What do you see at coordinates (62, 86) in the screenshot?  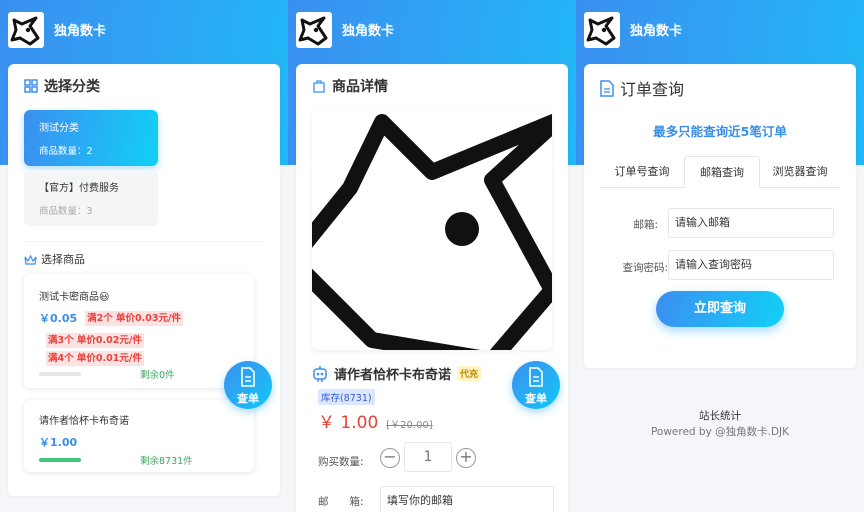 I see `category-title: 选择分类` at bounding box center [62, 86].